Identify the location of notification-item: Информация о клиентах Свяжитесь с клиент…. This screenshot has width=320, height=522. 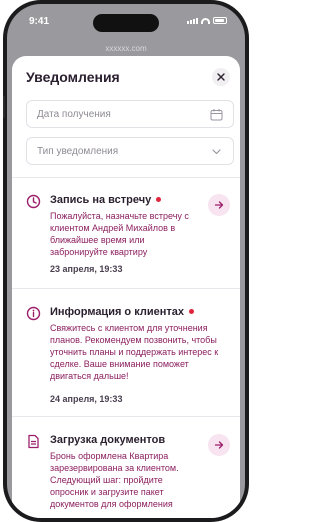
(126, 356).